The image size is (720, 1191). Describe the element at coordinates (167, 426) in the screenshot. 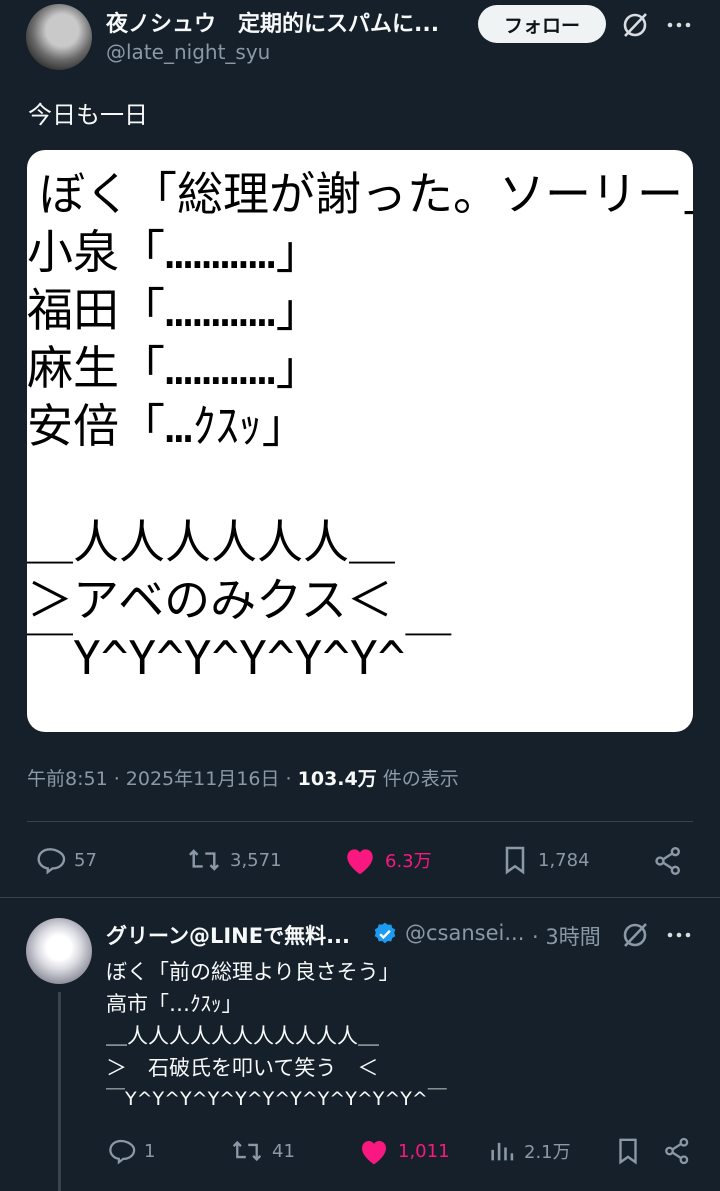

I see `image-text-line: 安倍「…ｸｽｯ」` at that location.